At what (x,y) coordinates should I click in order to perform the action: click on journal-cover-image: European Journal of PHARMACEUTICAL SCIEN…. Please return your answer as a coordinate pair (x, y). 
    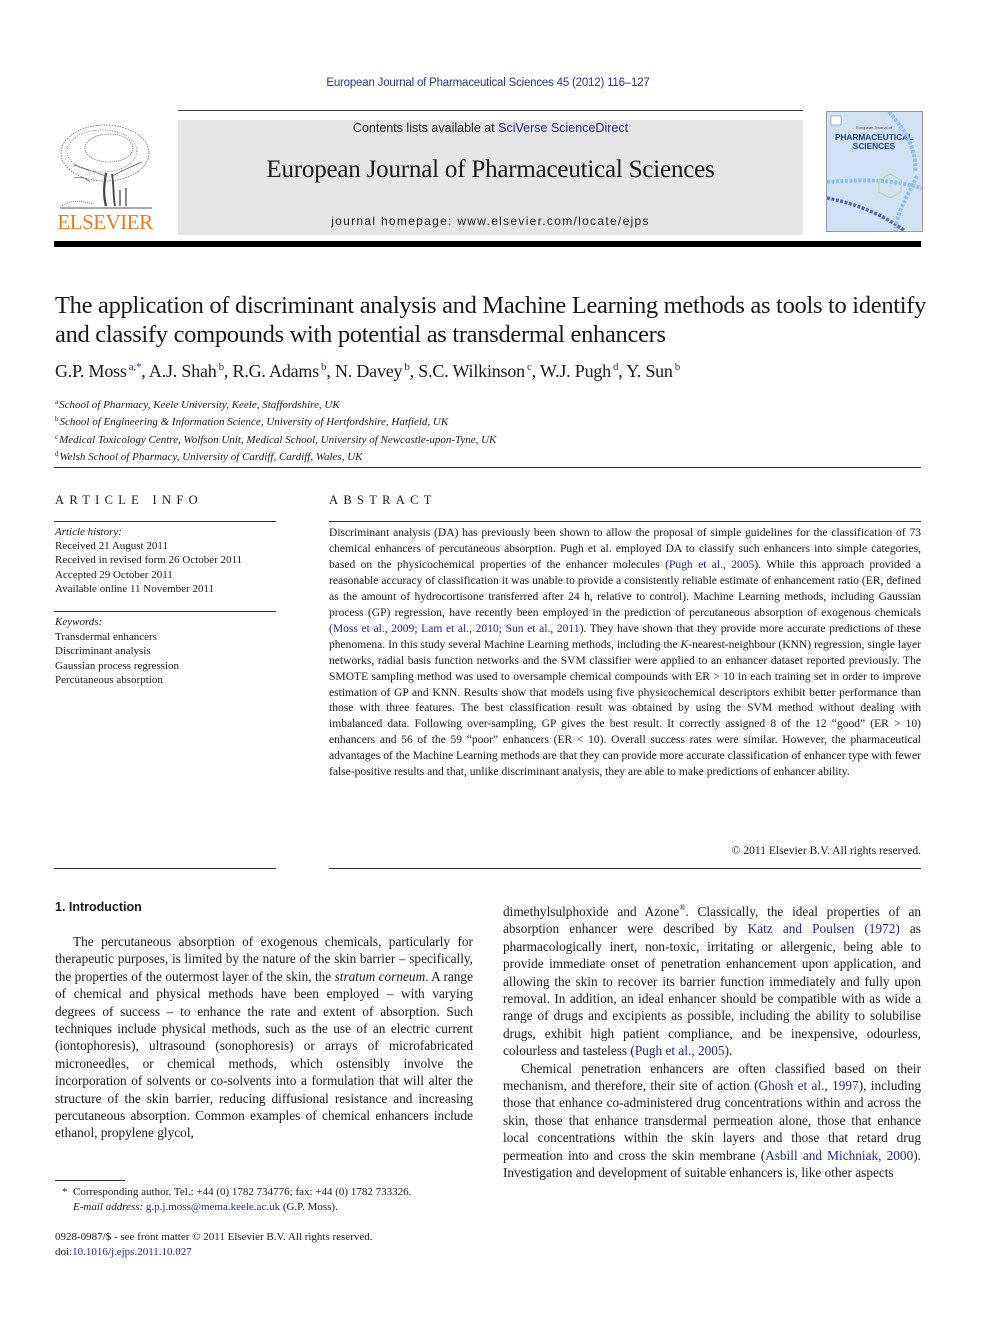
    Looking at the image, I should click on (874, 171).